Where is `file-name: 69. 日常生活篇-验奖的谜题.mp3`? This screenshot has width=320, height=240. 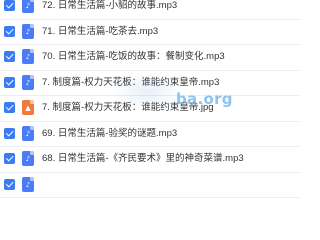 file-name: 69. 日常生活篇-验奖的谜题.mp3 is located at coordinates (110, 133).